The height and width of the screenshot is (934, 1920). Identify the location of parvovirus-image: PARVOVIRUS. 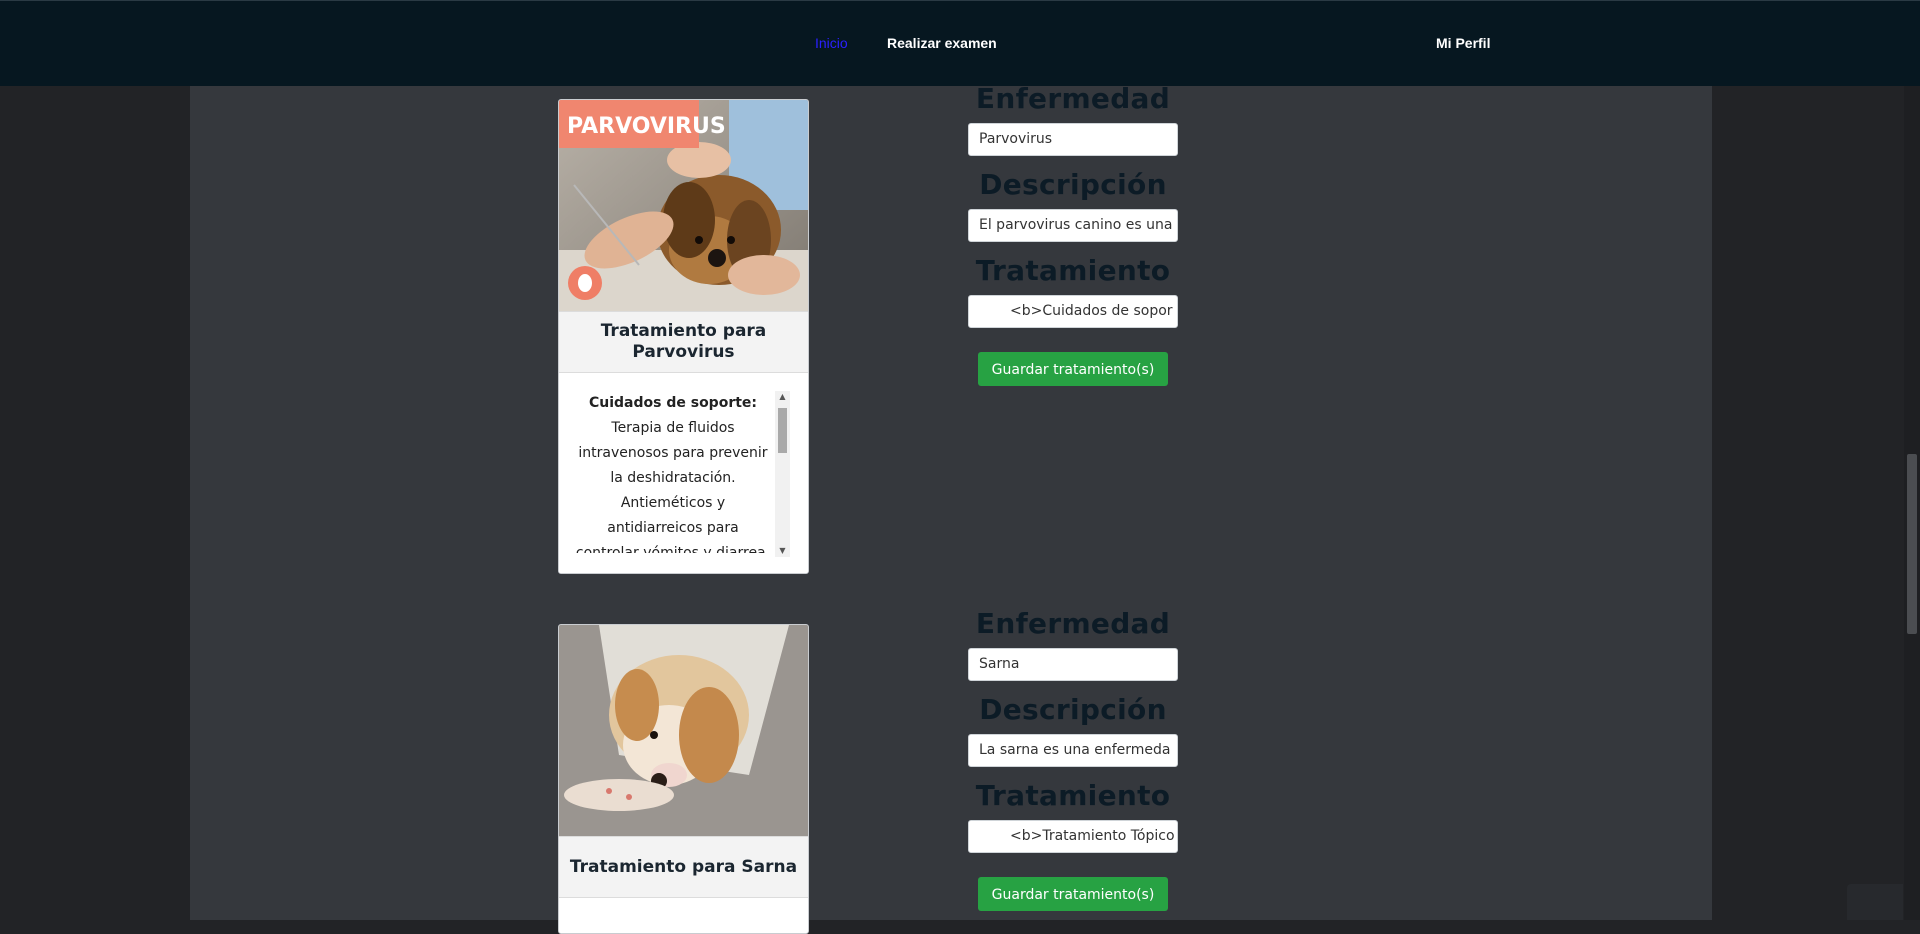
(683, 205).